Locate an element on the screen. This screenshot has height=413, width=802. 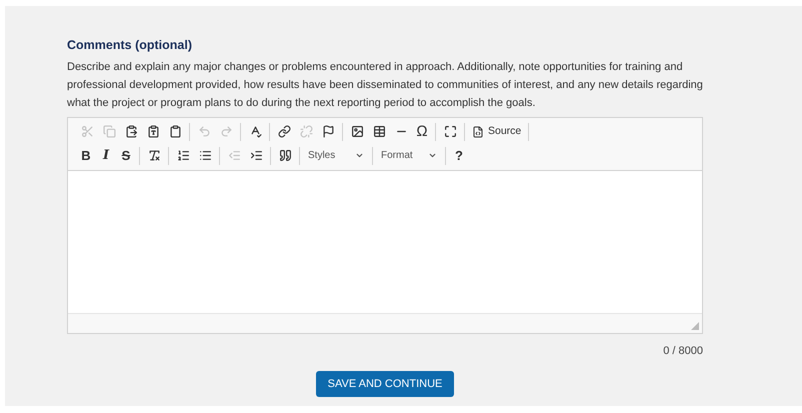
clipboard-icon is located at coordinates (175, 131).